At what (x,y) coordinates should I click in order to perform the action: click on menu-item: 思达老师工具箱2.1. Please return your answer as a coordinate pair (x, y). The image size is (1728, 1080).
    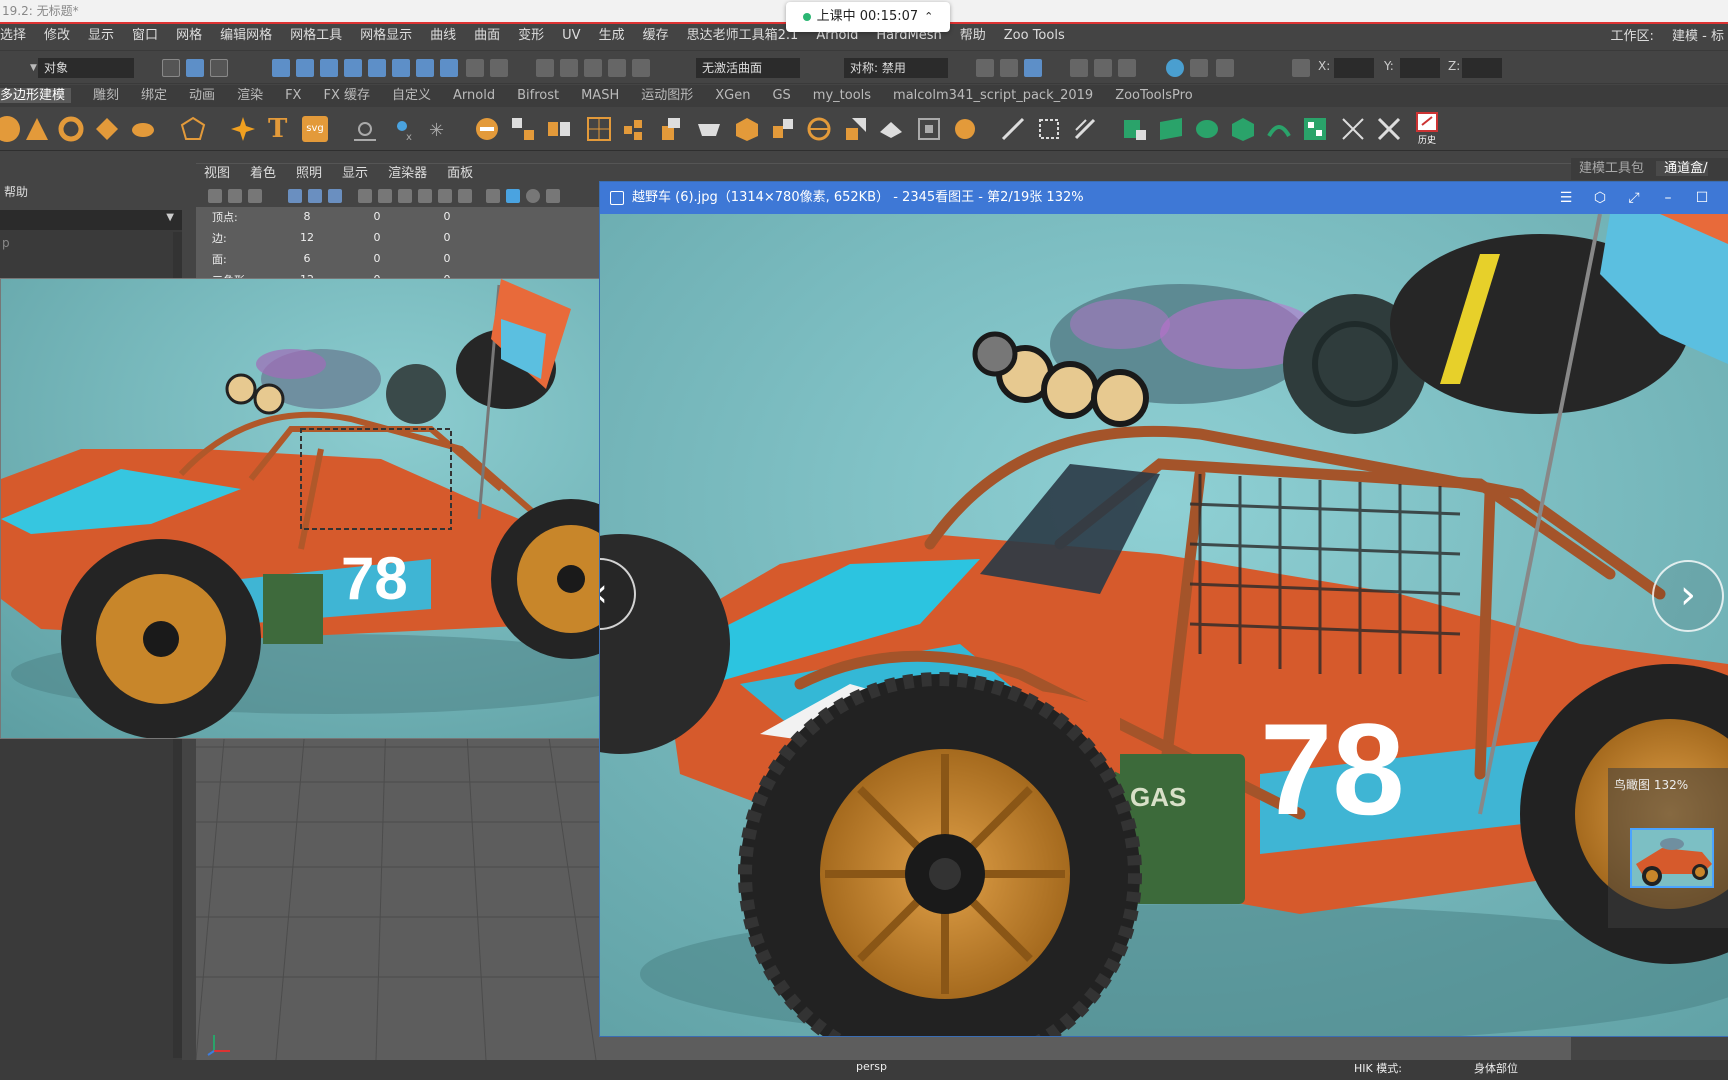
    Looking at the image, I should click on (743, 35).